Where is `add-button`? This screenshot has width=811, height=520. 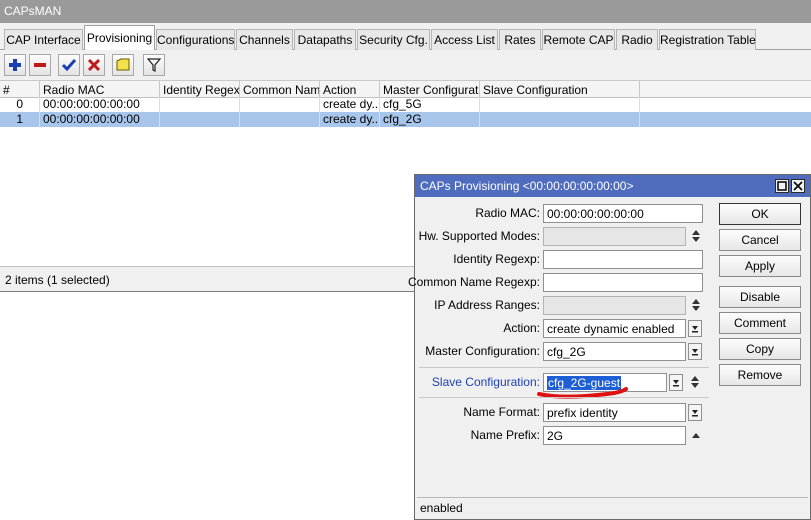
add-button is located at coordinates (15, 65).